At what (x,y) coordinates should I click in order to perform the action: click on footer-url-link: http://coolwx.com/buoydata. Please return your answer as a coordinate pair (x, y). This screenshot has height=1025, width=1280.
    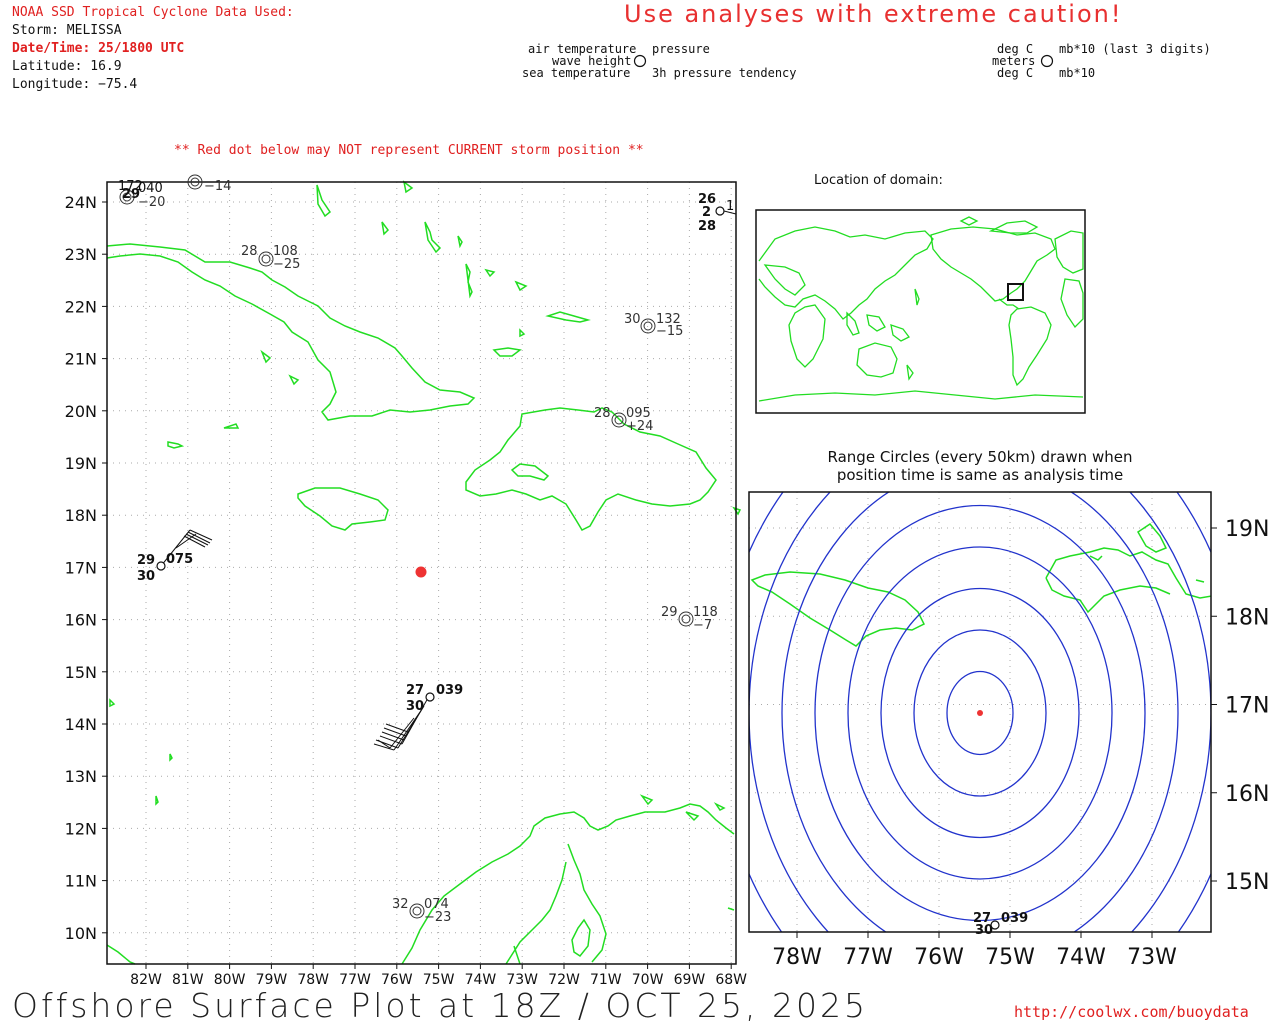
    Looking at the image, I should click on (1131, 1012).